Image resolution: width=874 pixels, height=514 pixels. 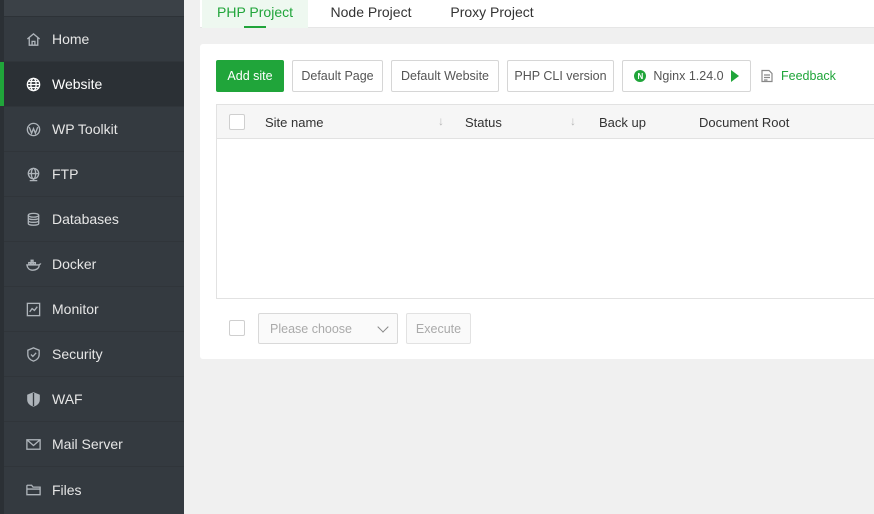 I want to click on database-icon, so click(x=33, y=219).